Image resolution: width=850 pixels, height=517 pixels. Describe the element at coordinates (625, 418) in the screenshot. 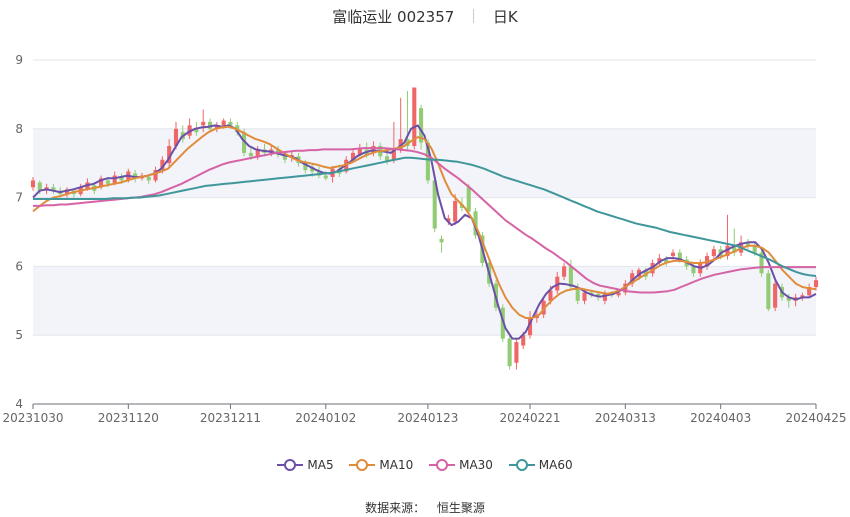

I see `x-tick-label: 20240313` at that location.